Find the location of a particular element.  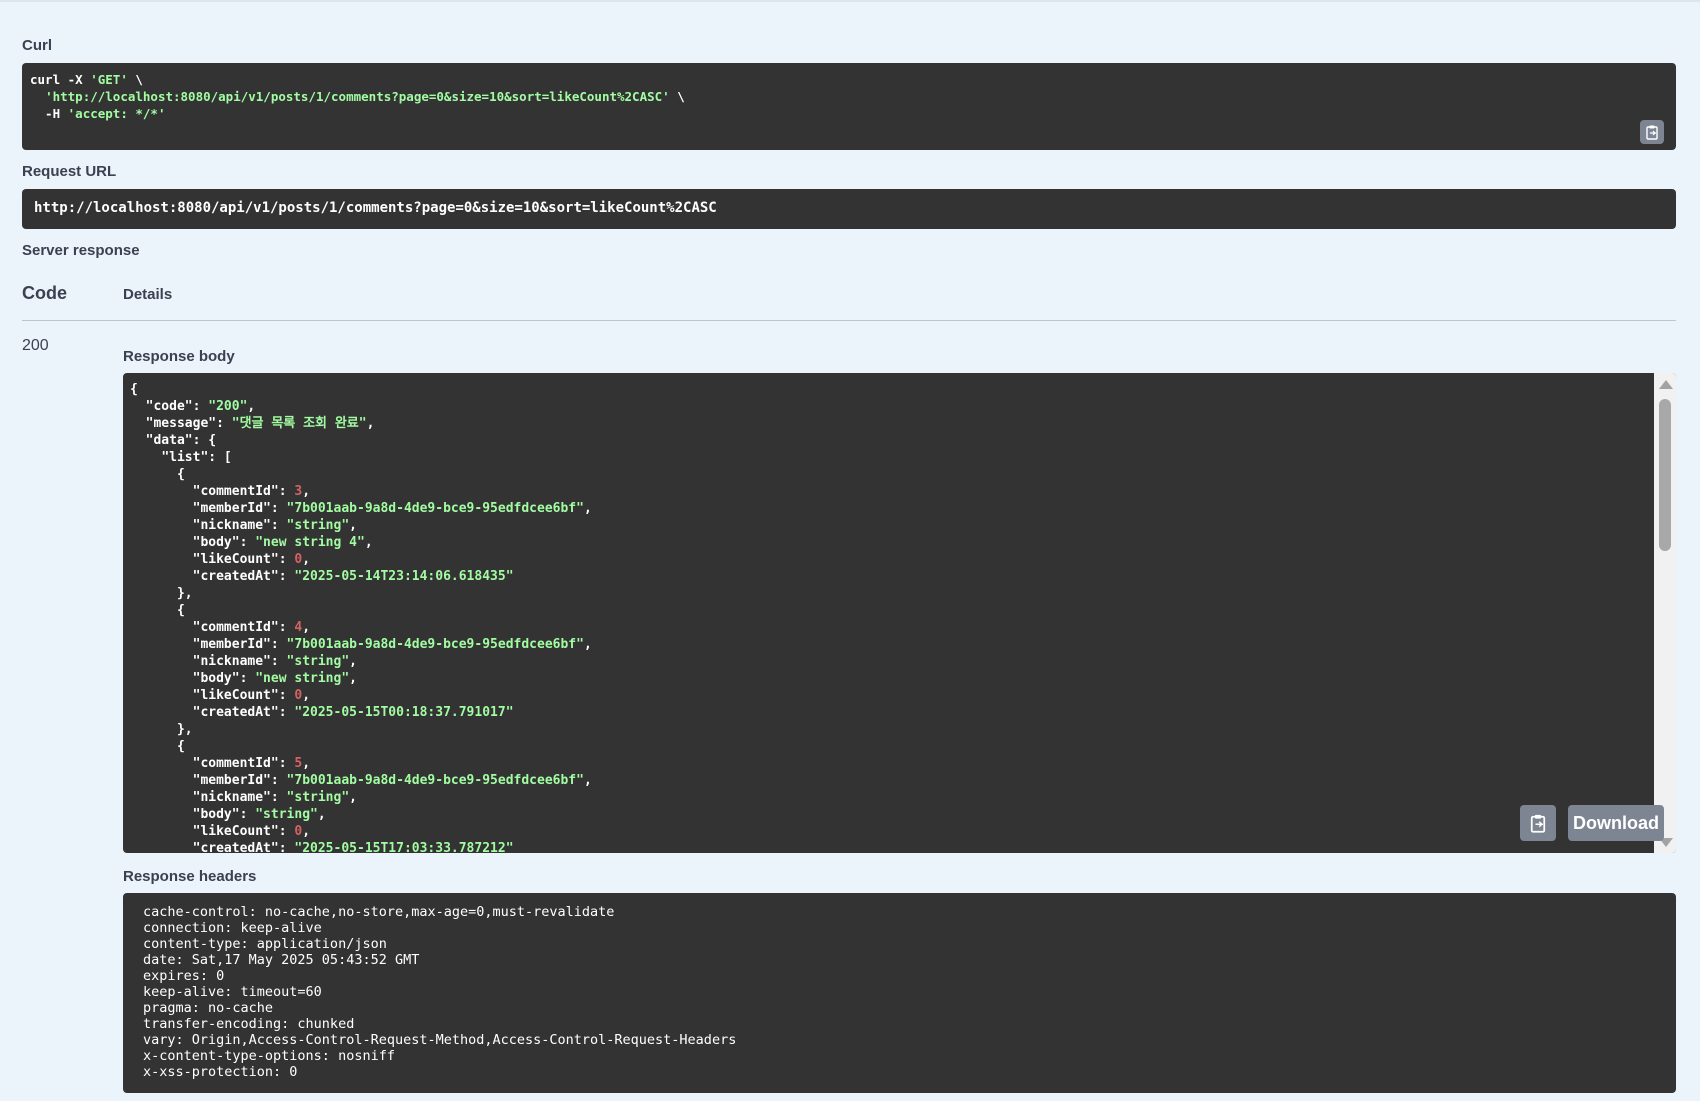

details-column-header: Details is located at coordinates (148, 294).